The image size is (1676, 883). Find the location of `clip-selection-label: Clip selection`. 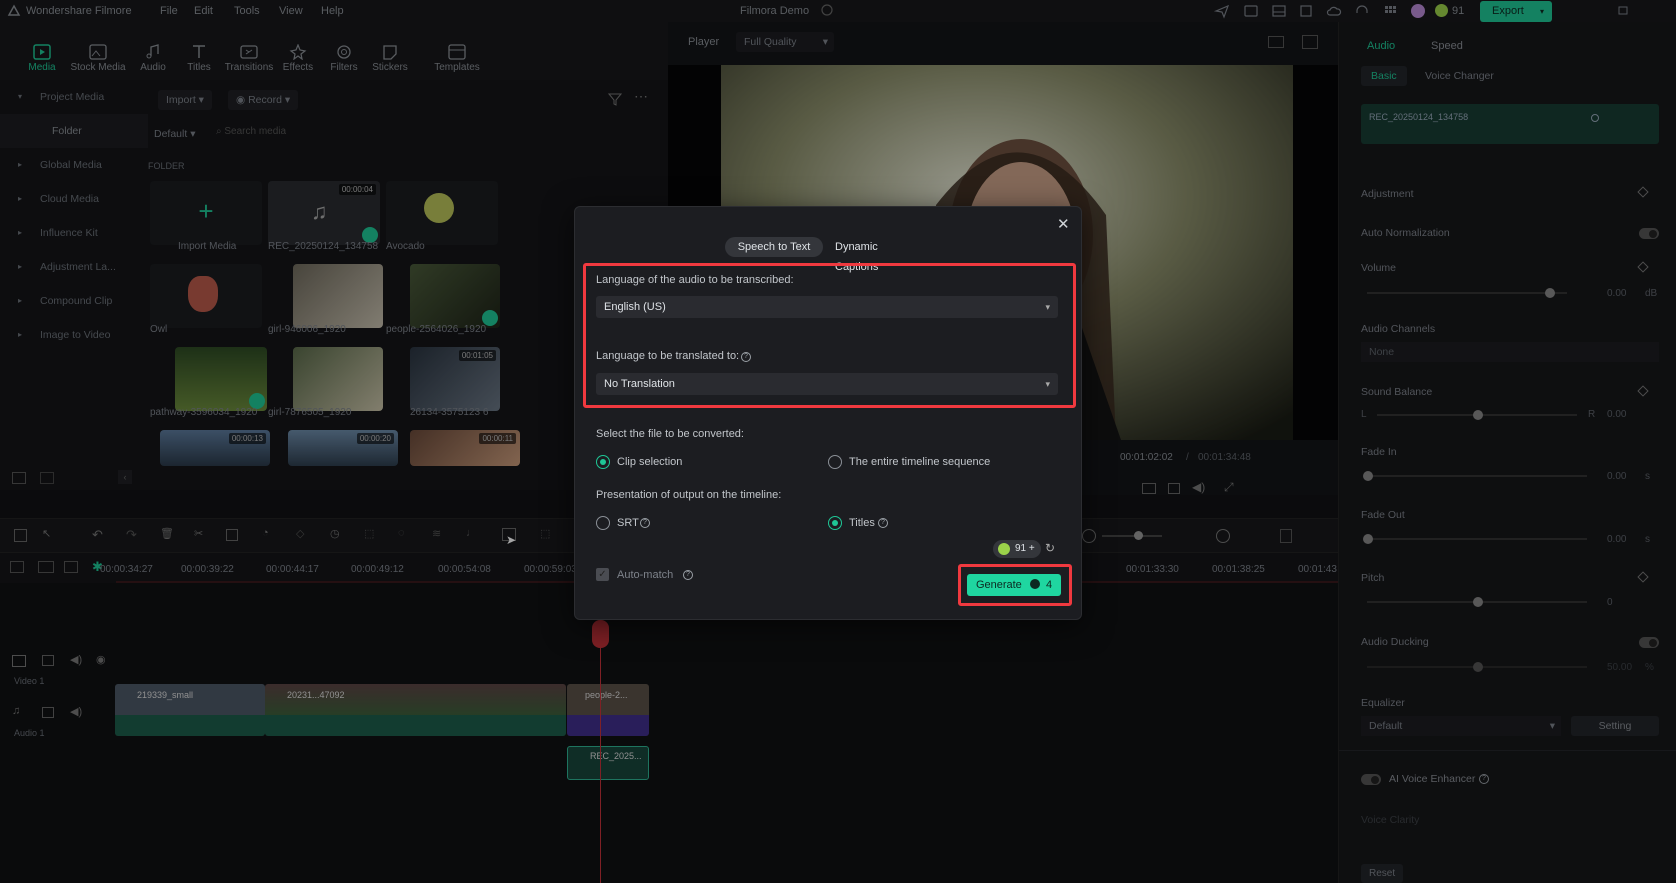

clip-selection-label: Clip selection is located at coordinates (650, 462).